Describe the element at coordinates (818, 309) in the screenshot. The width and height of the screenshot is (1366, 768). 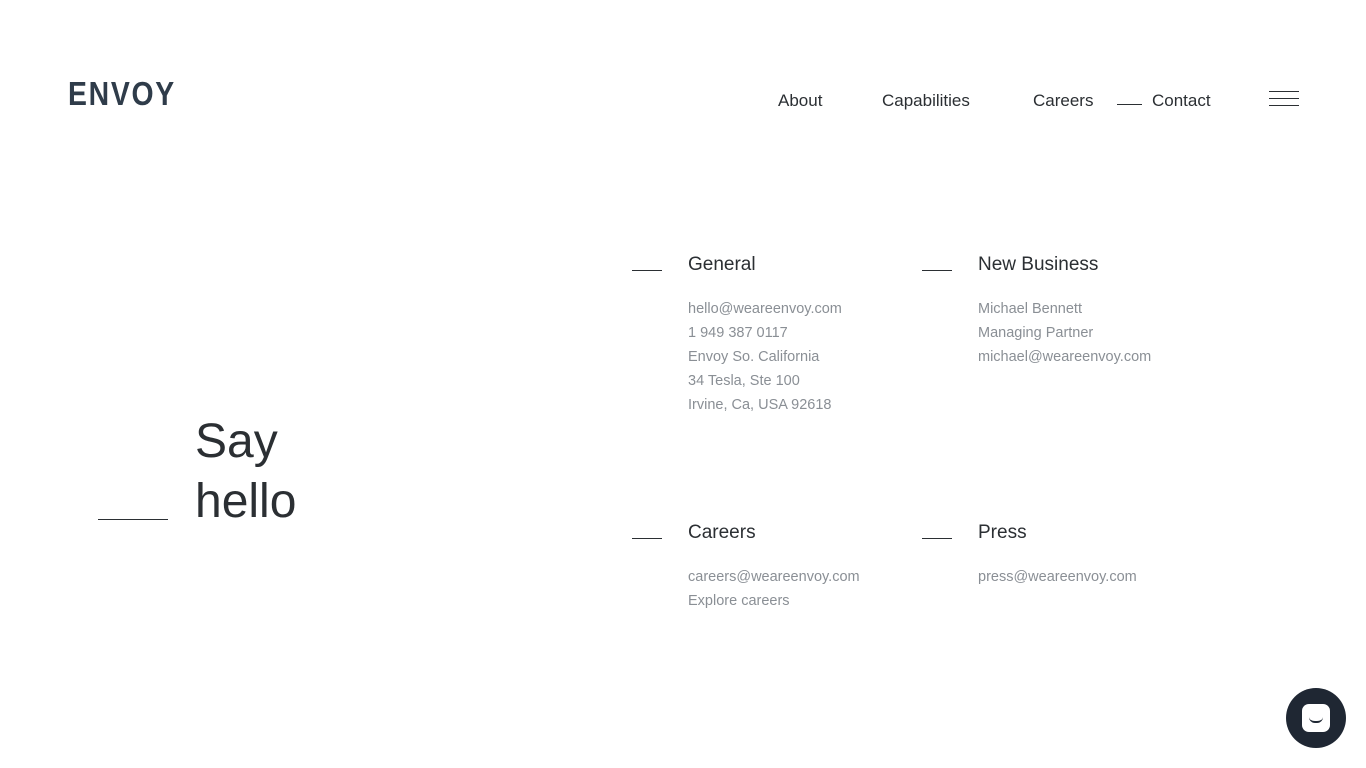
I see `general-email-link: hello@weareenvoy.com` at that location.